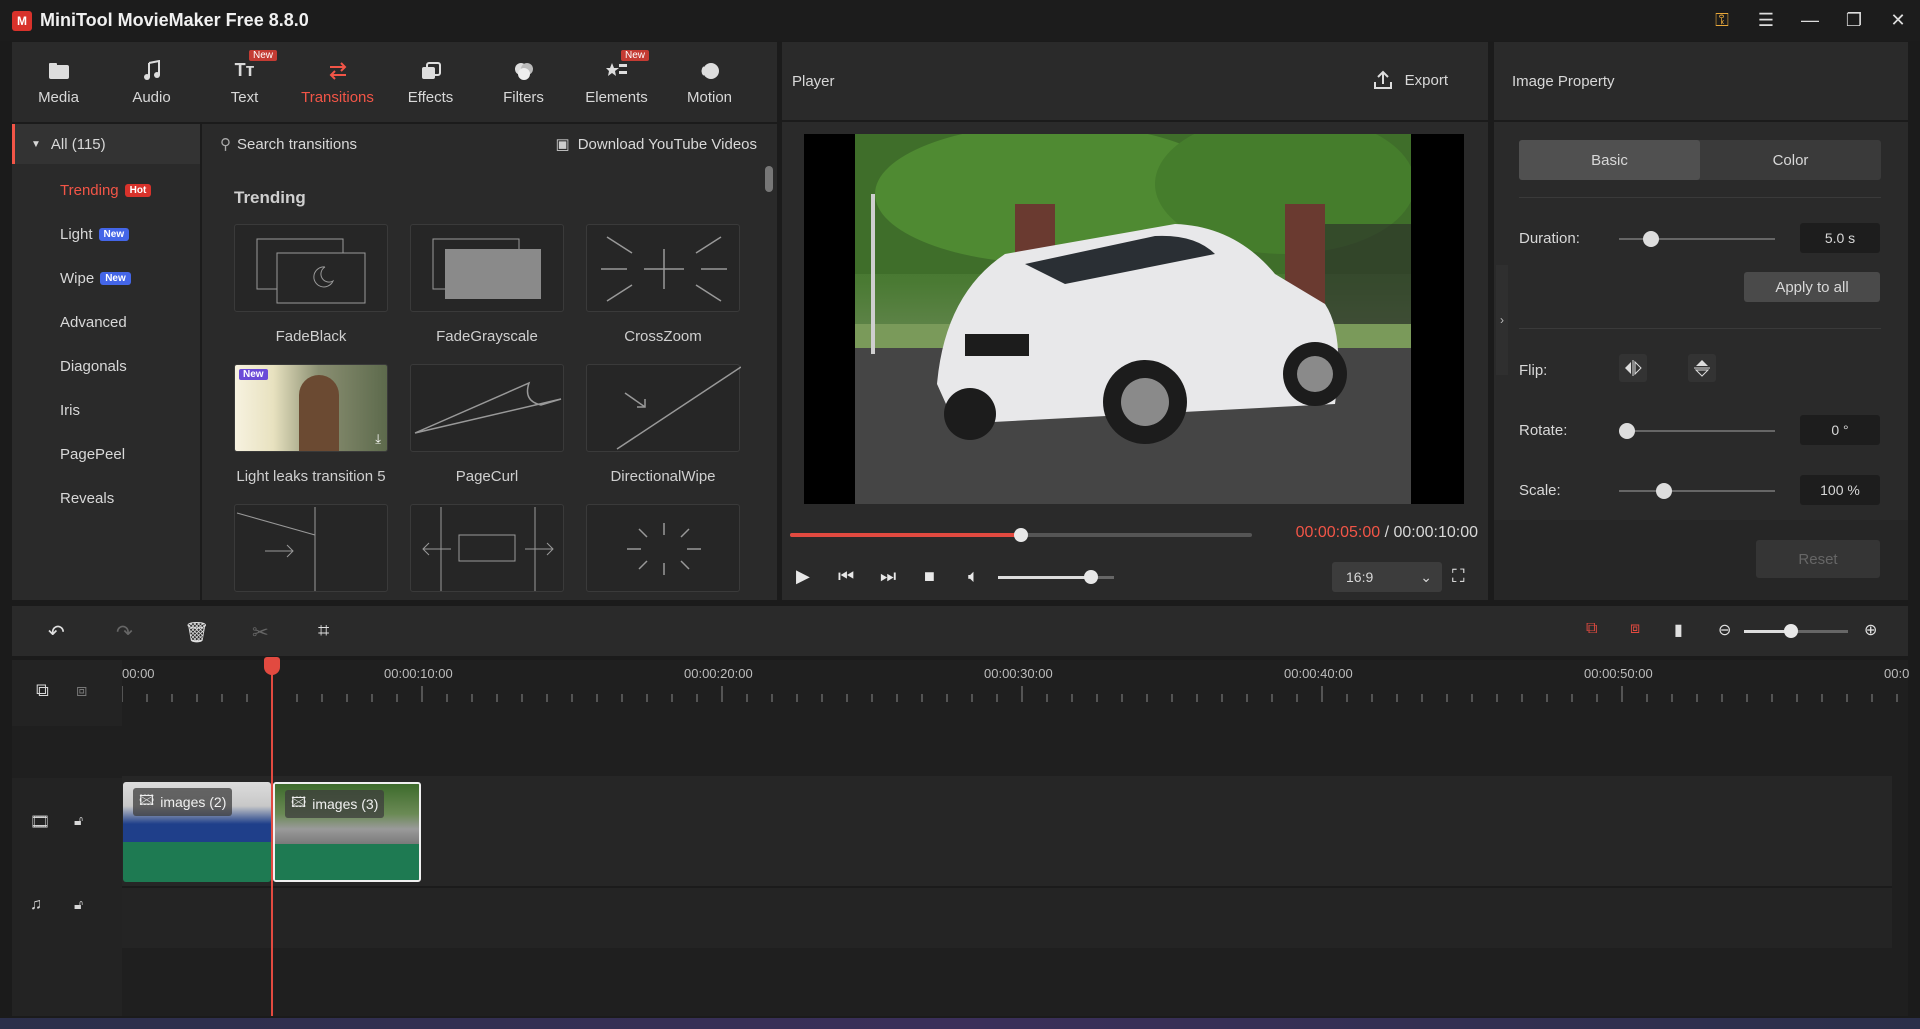  I want to click on search-box: ⚲ Search transitions, so click(288, 144).